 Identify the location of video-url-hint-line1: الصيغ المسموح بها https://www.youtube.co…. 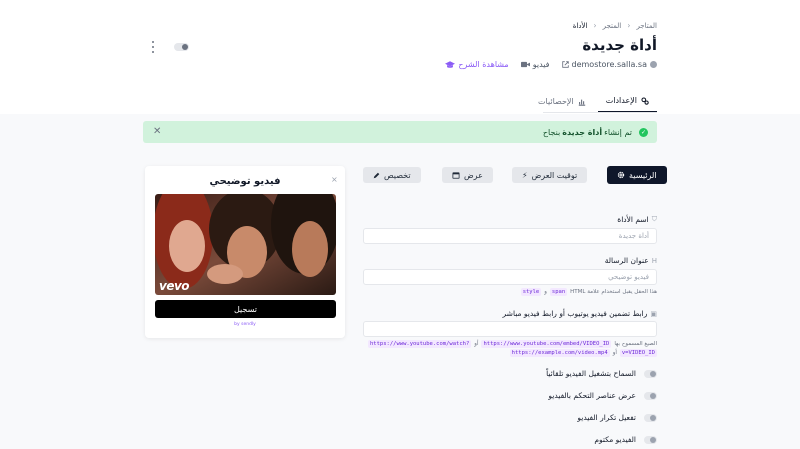
(512, 344).